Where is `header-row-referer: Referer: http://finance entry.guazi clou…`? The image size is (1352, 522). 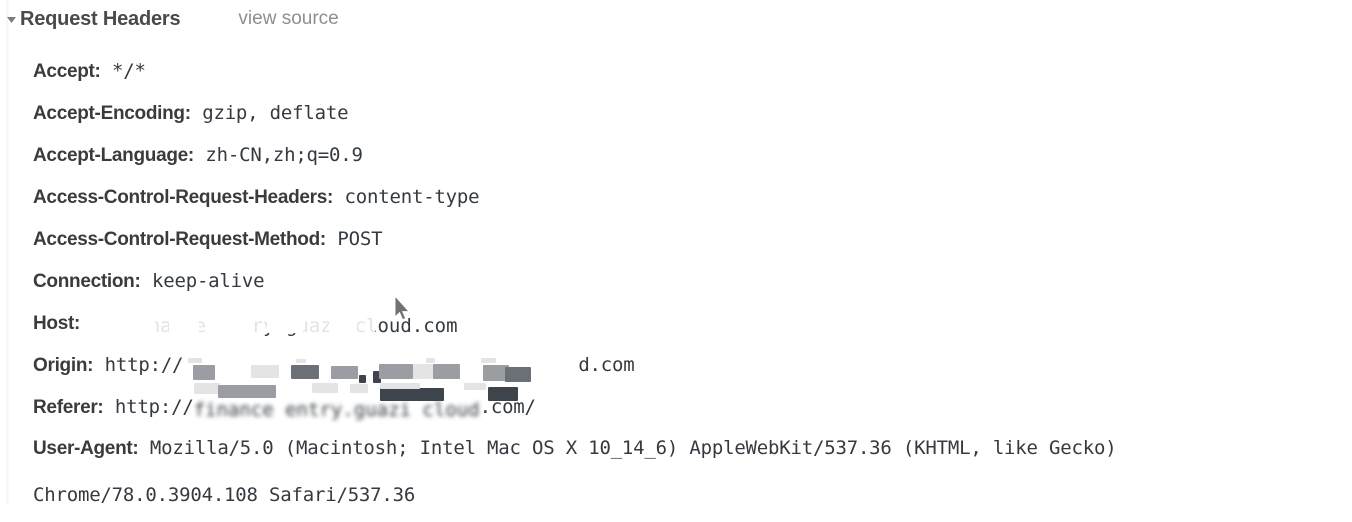
header-row-referer: Referer: http://finance entry.guazi clou… is located at coordinates (688, 405).